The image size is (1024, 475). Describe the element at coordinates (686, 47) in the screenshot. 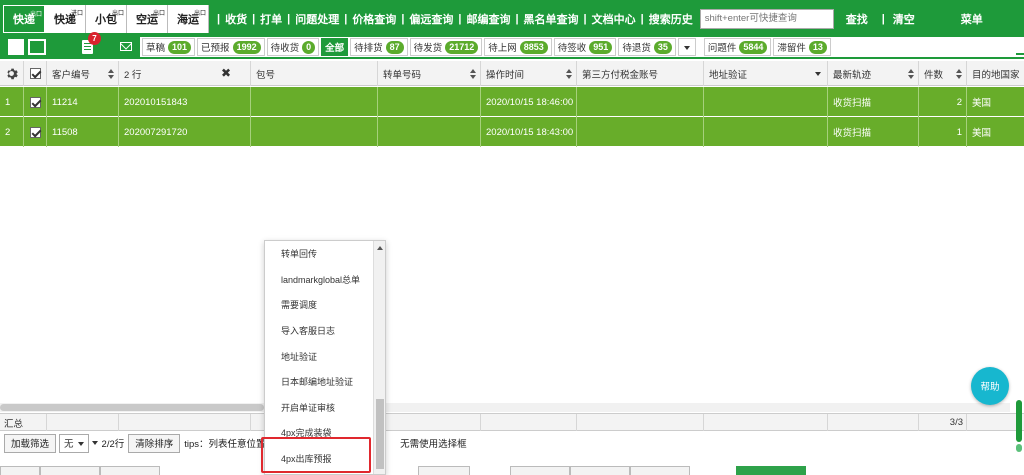

I see `status-dropdown-button` at that location.